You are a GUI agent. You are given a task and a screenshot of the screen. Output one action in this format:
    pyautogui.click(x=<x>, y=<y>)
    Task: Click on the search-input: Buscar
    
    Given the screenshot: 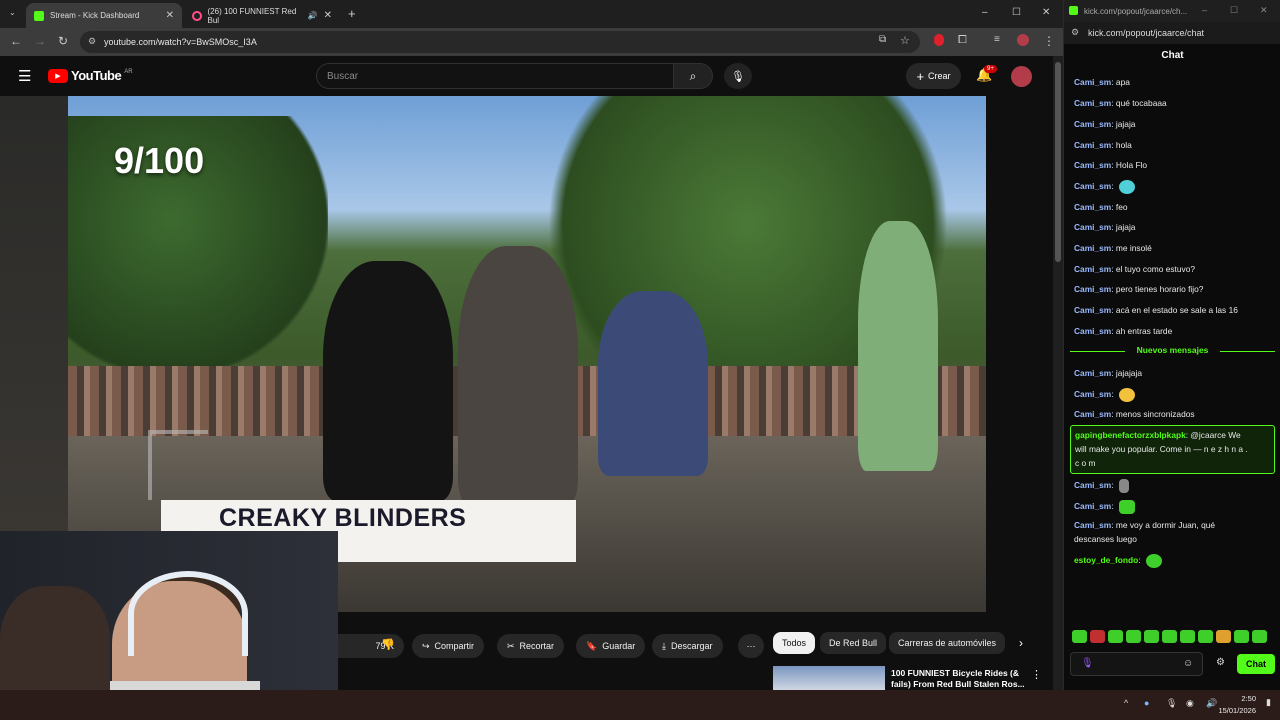 What is the action you would take?
    pyautogui.click(x=495, y=76)
    